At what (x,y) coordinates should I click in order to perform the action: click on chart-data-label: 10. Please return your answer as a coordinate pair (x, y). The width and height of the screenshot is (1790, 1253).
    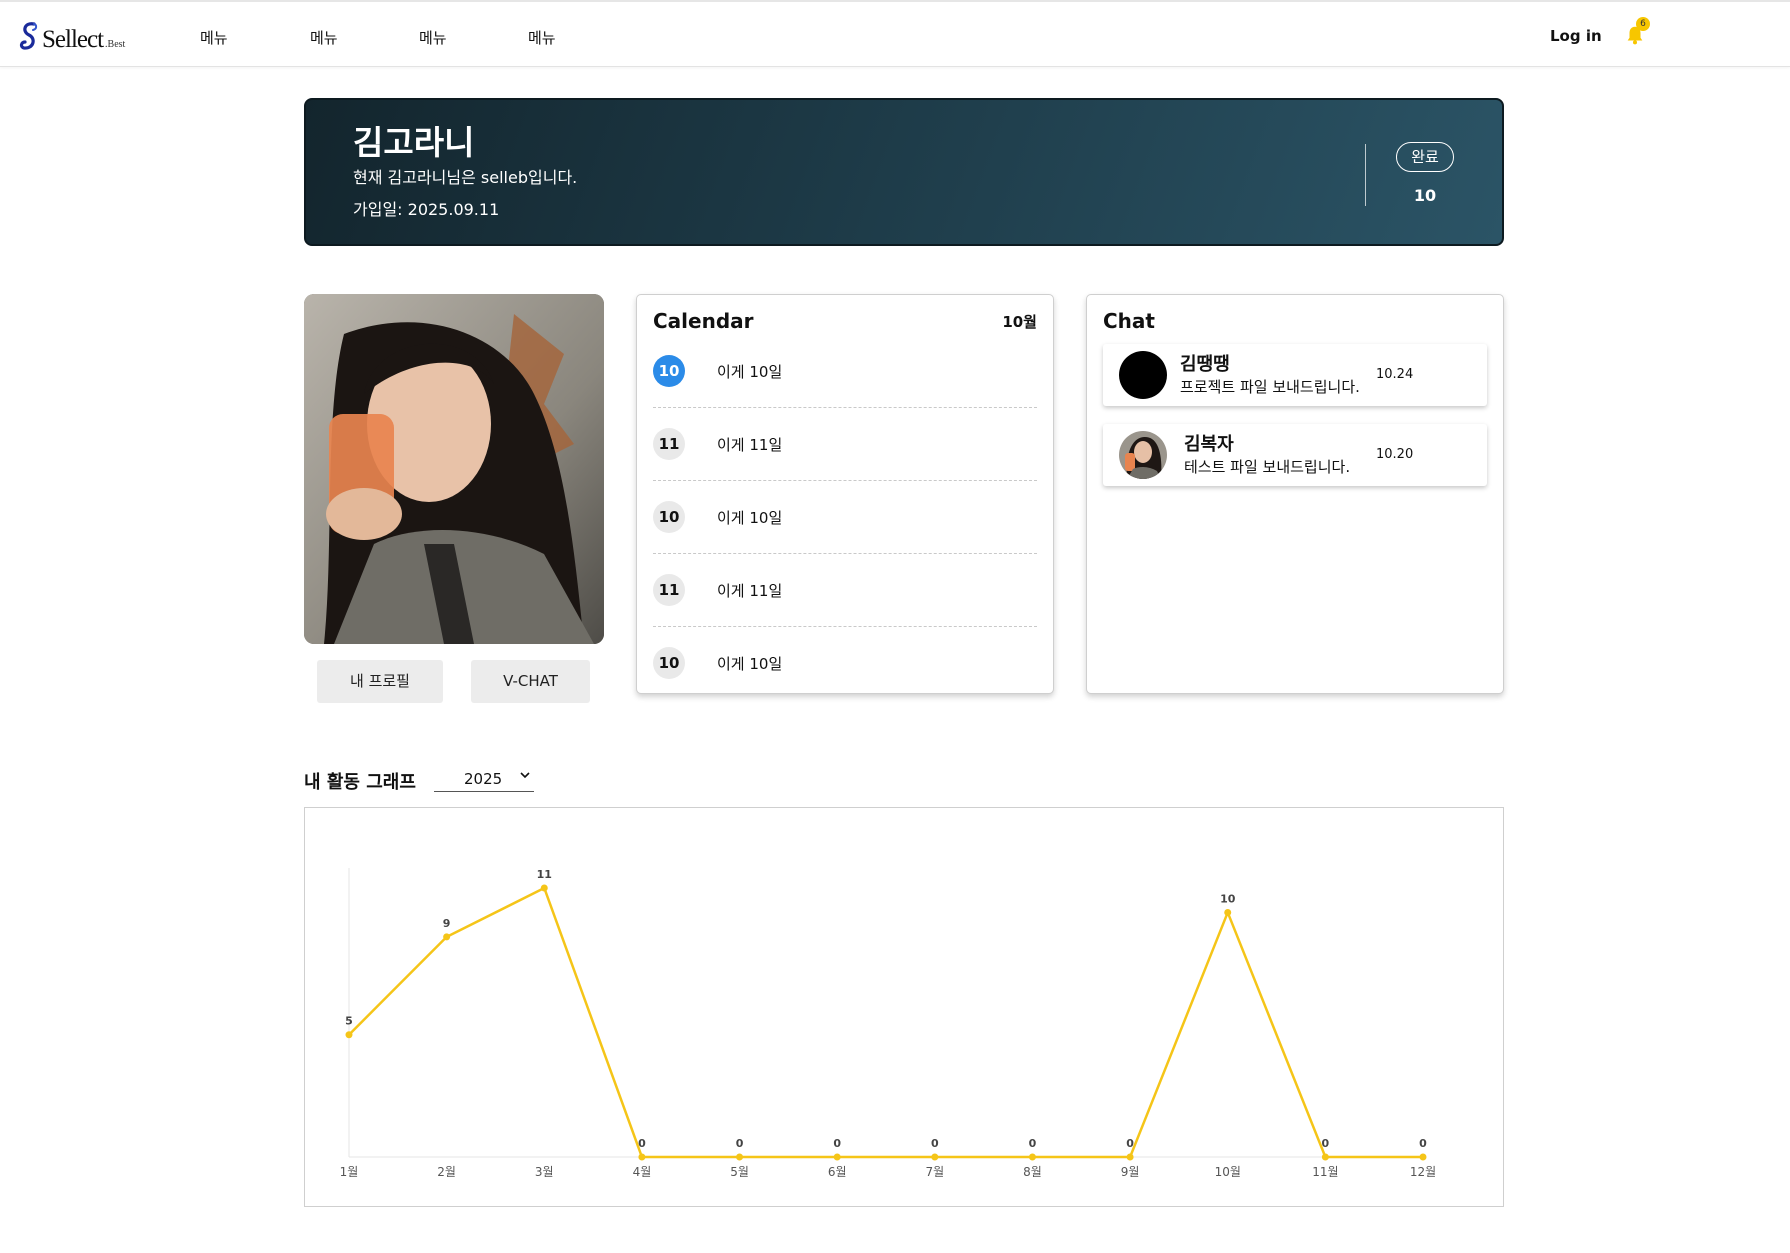
    Looking at the image, I should click on (1228, 898).